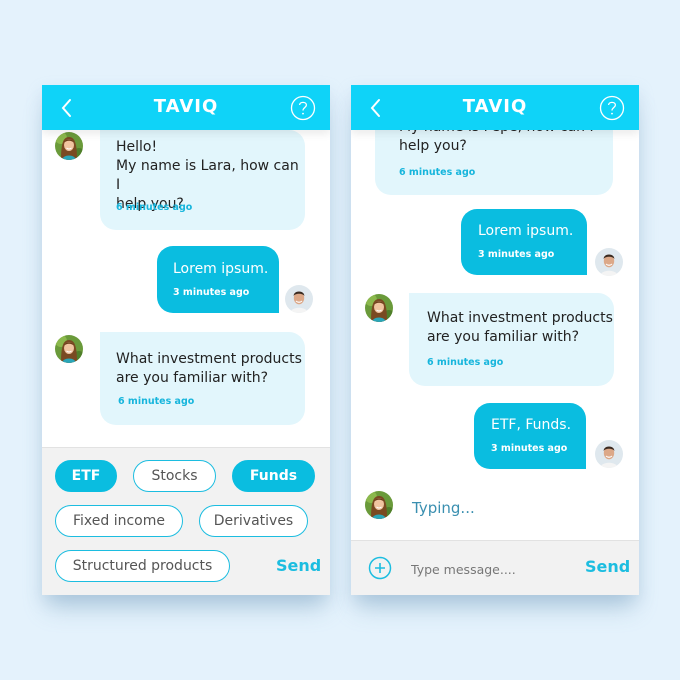 Image resolution: width=680 pixels, height=680 pixels. I want to click on option-stocks: Stocks, so click(174, 476).